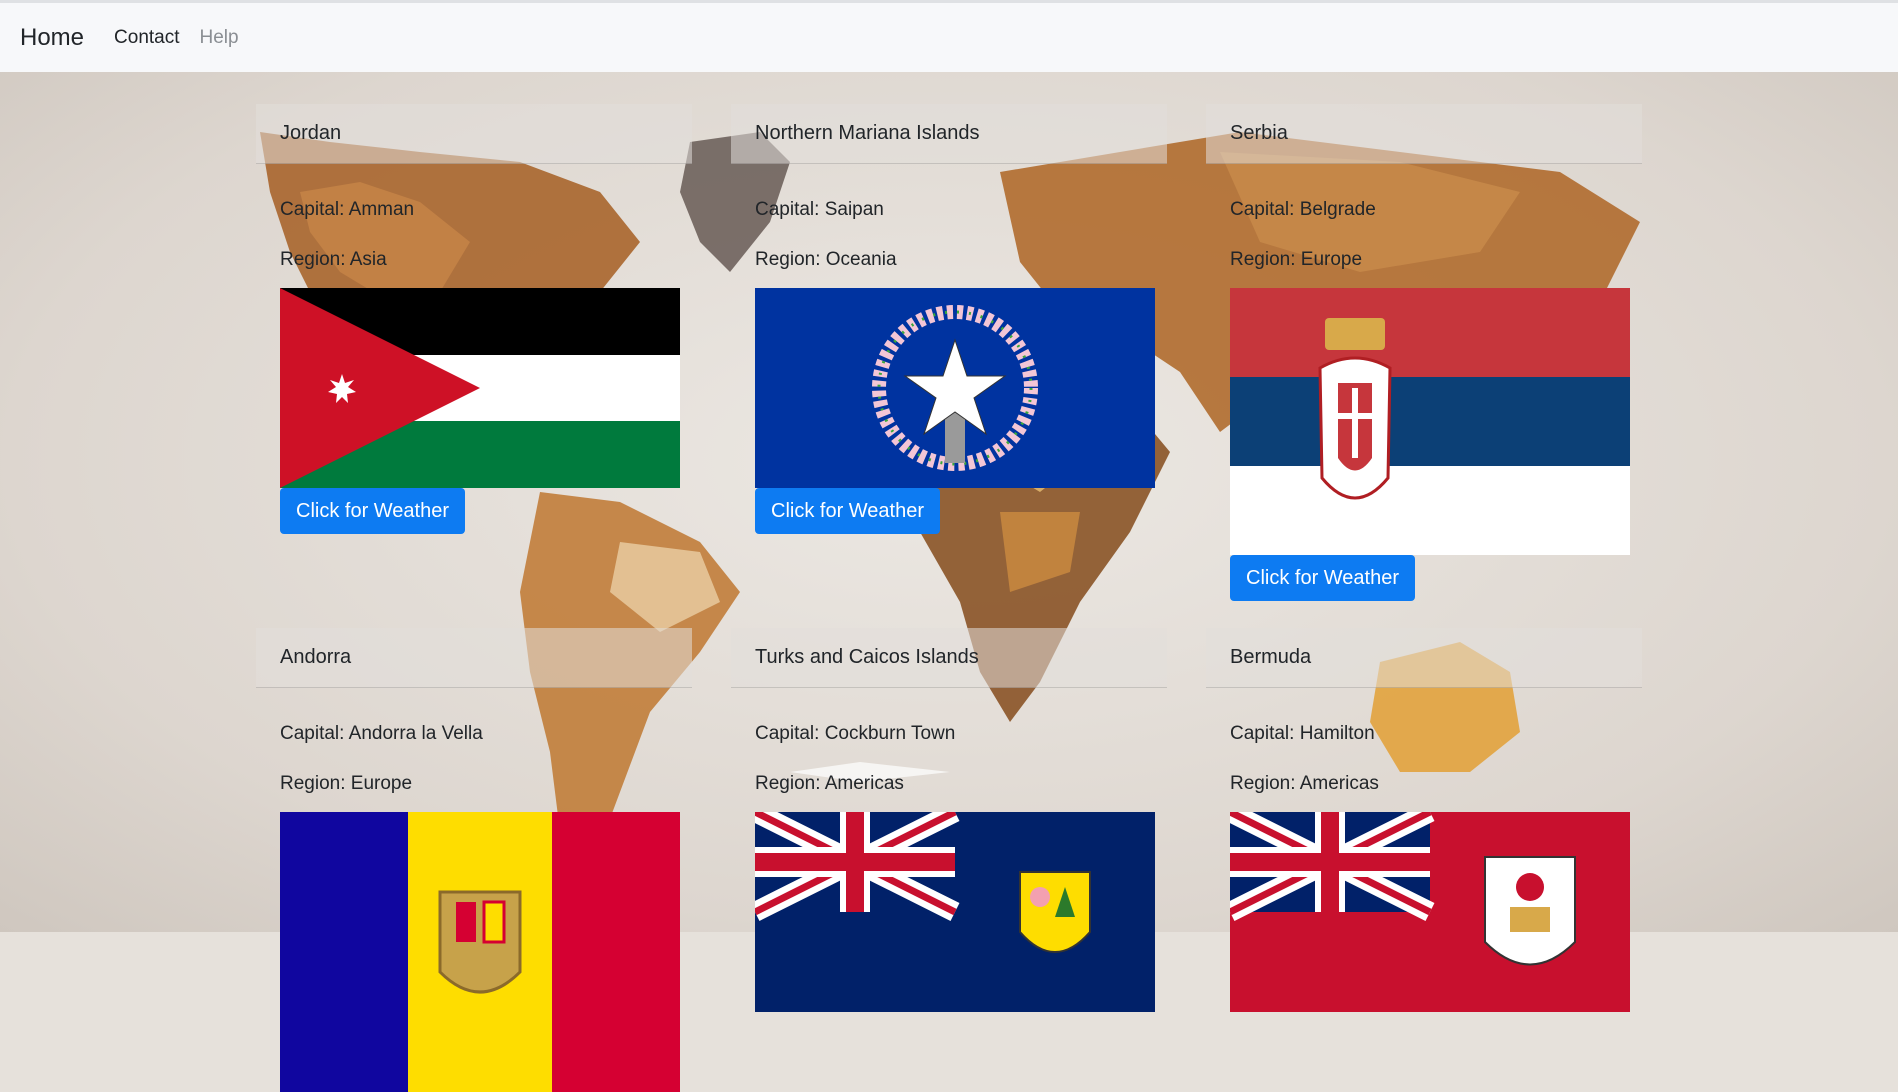  What do you see at coordinates (381, 733) in the screenshot?
I see `capital-text: Capital: Andorra la Vella` at bounding box center [381, 733].